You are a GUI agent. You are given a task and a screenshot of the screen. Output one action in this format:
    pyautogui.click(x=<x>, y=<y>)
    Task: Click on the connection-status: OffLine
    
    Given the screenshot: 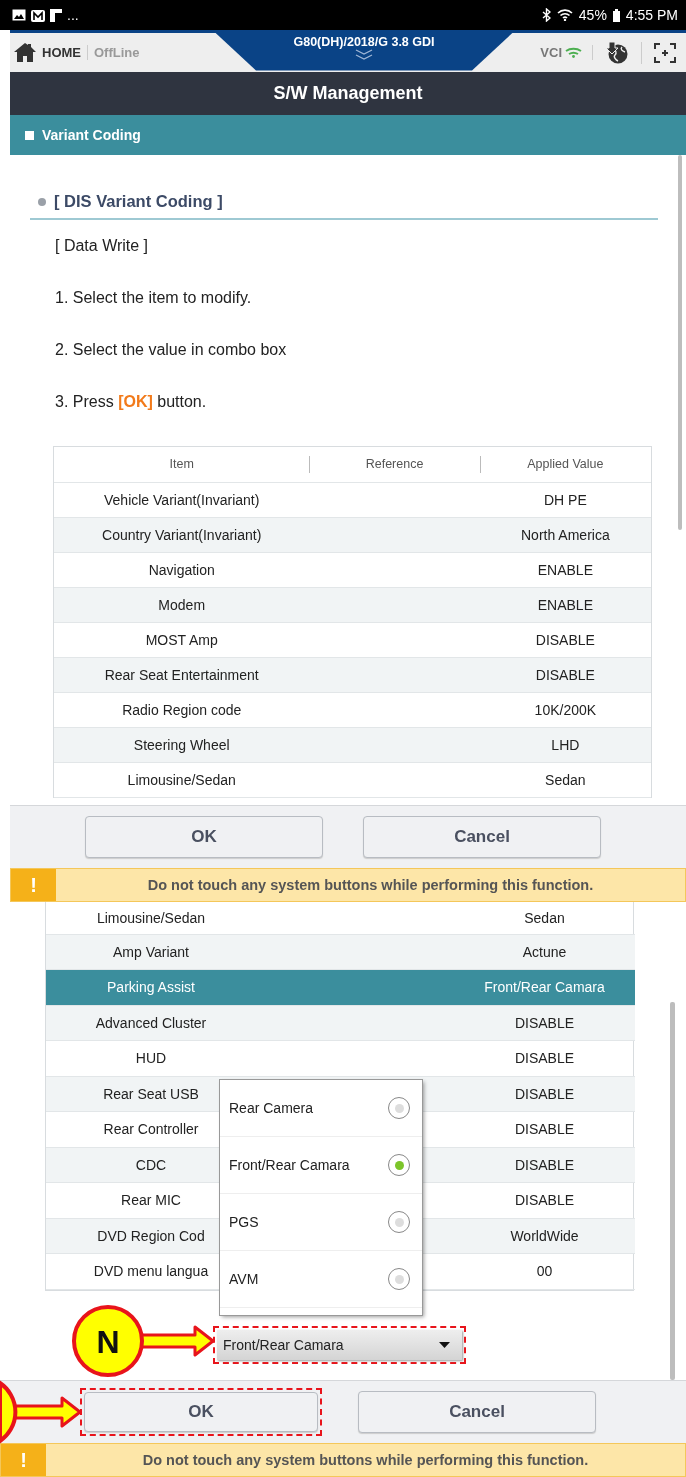 What is the action you would take?
    pyautogui.click(x=113, y=52)
    